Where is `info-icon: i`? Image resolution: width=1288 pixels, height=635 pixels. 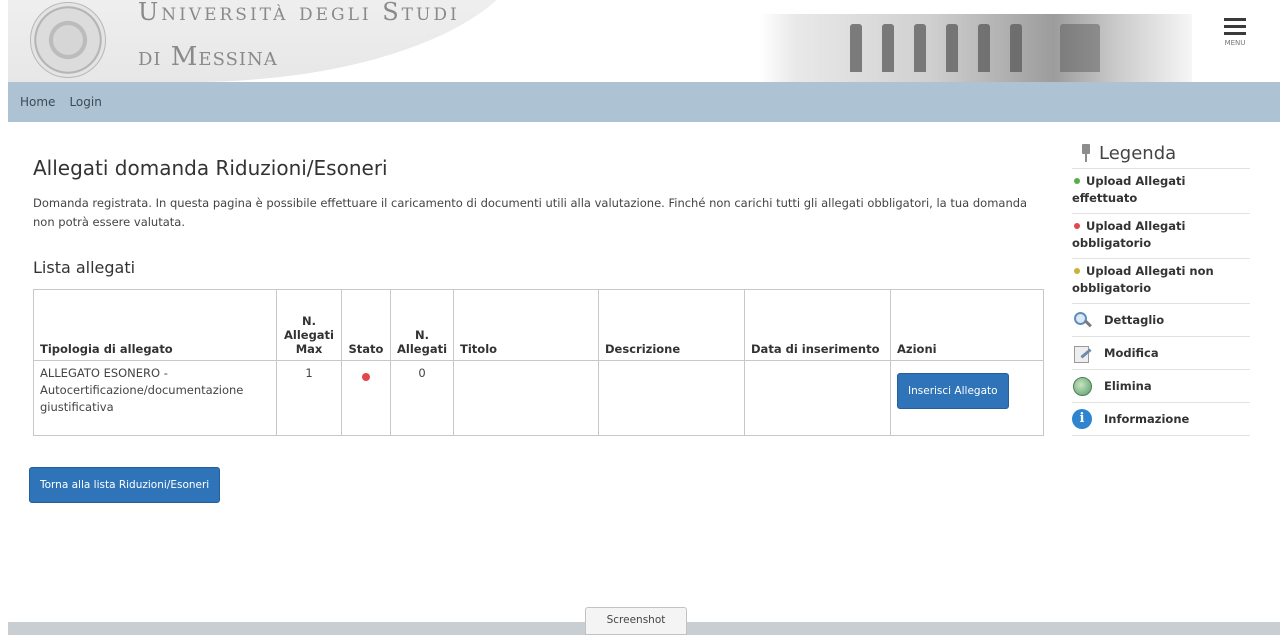 info-icon: i is located at coordinates (1082, 419).